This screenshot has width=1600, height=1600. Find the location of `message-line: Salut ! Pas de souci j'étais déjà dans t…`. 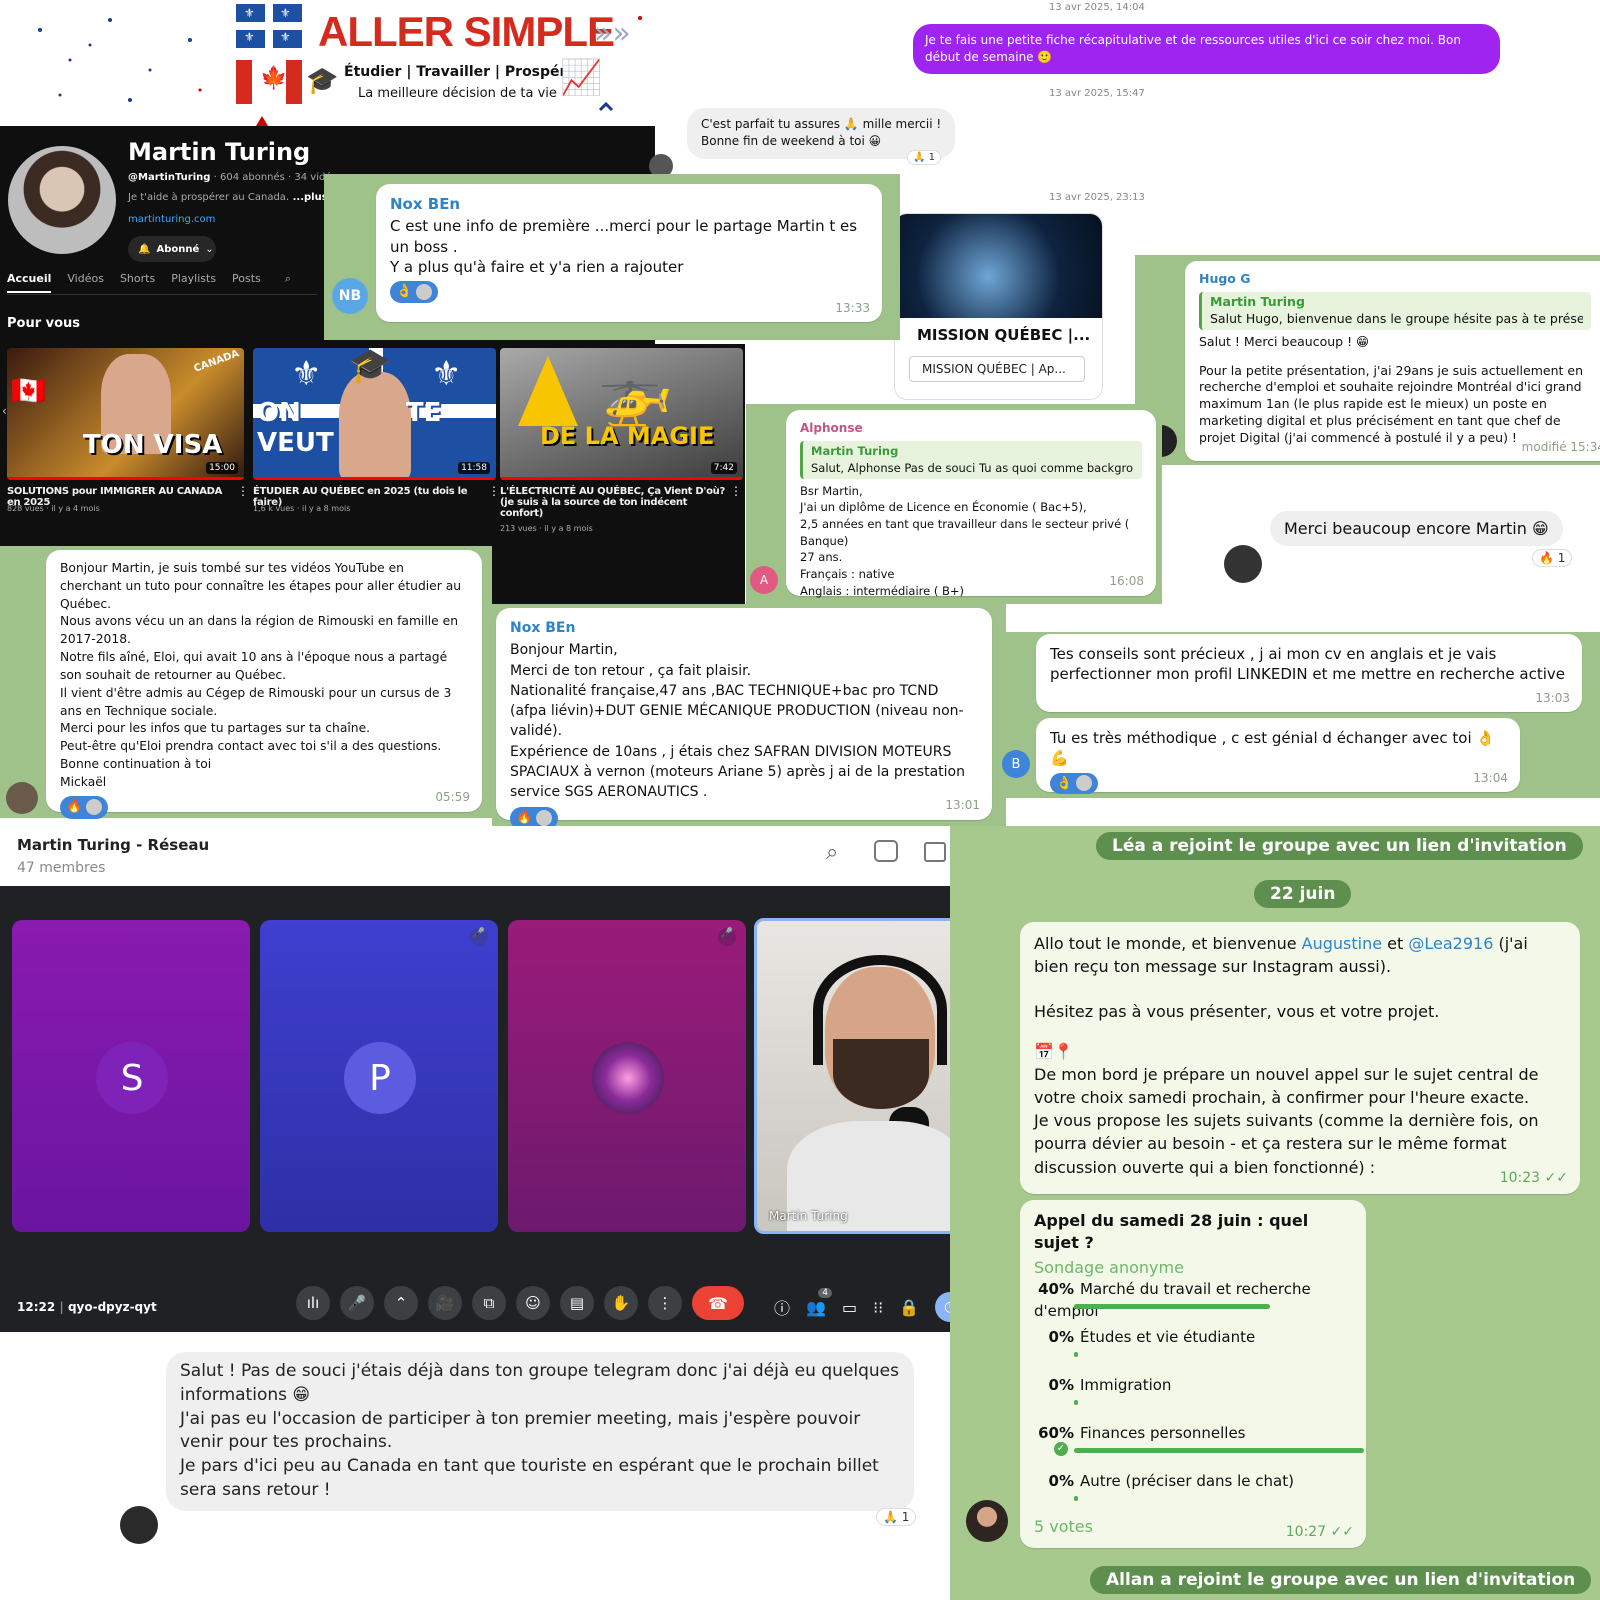

message-line: Salut ! Pas de souci j'étais déjà dans t… is located at coordinates (539, 1383).